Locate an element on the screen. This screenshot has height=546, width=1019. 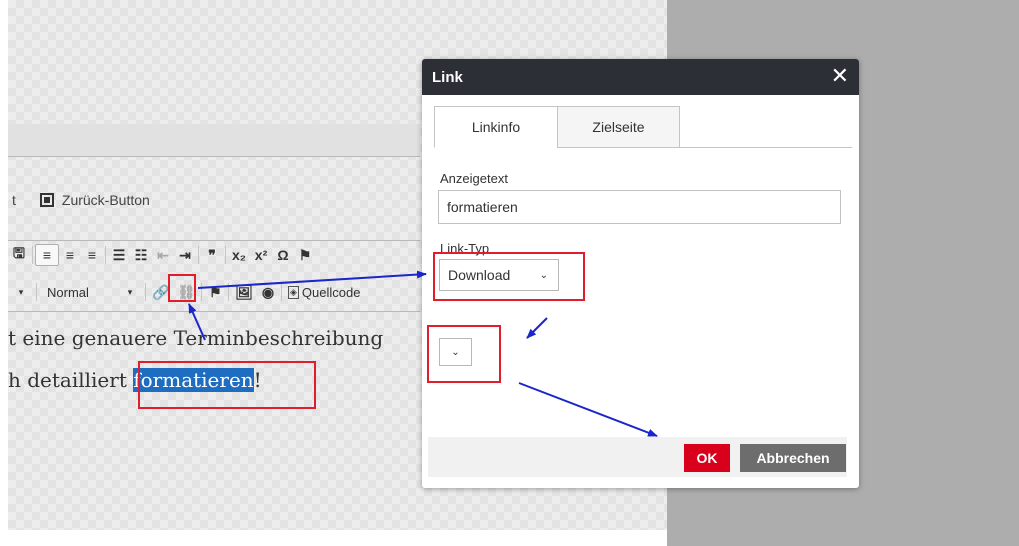
zurueck-button-checkbox is located at coordinates (46, 200).